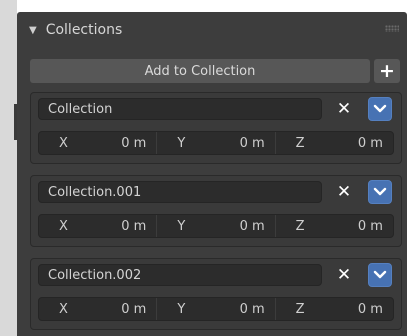 The width and height of the screenshot is (413, 336). I want to click on collection-name-field: Collection.002, so click(180, 275).